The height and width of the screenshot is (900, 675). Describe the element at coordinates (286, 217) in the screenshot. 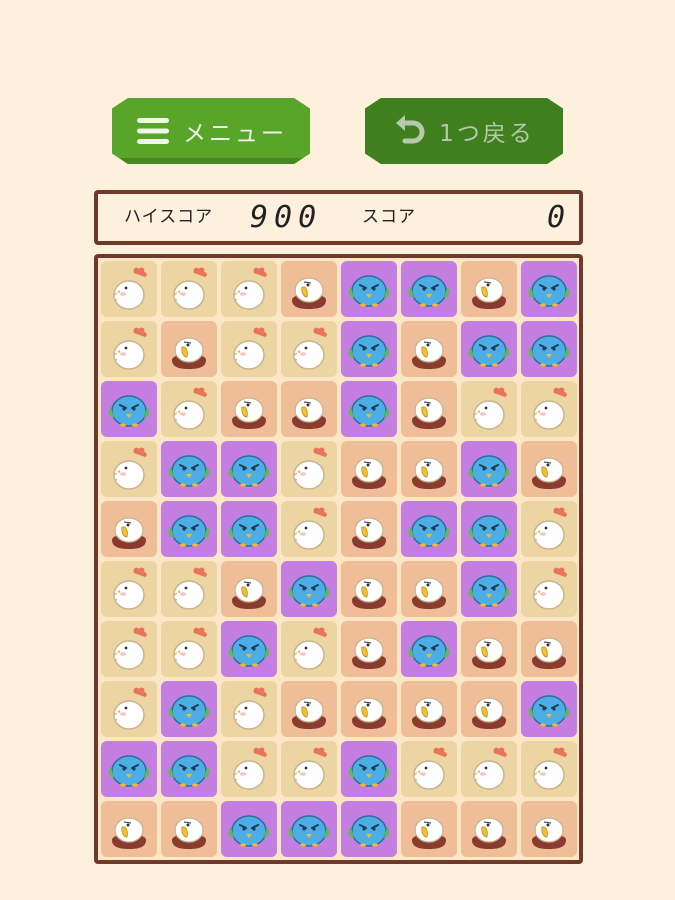

I see `high-score-value: 900` at that location.